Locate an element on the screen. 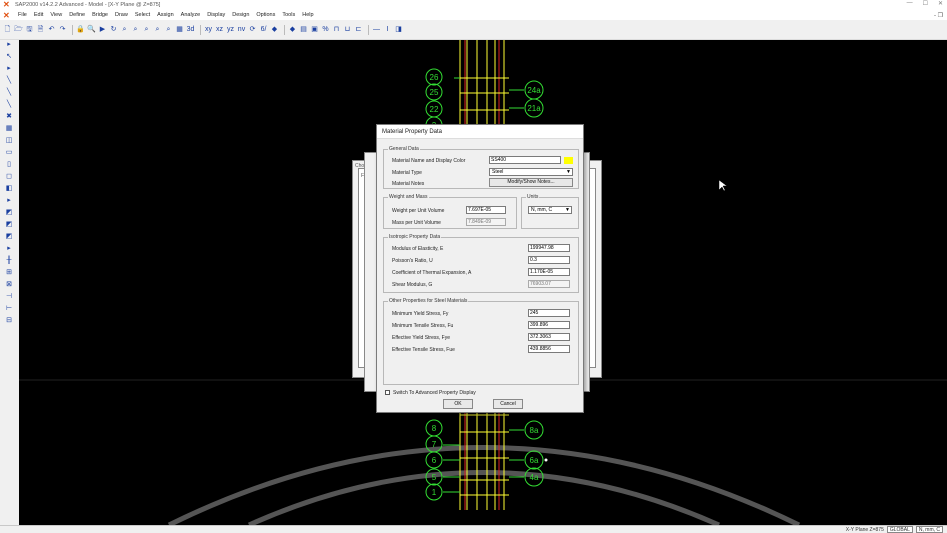 The width and height of the screenshot is (947, 533). maximize-button: ☐ is located at coordinates (925, 3).